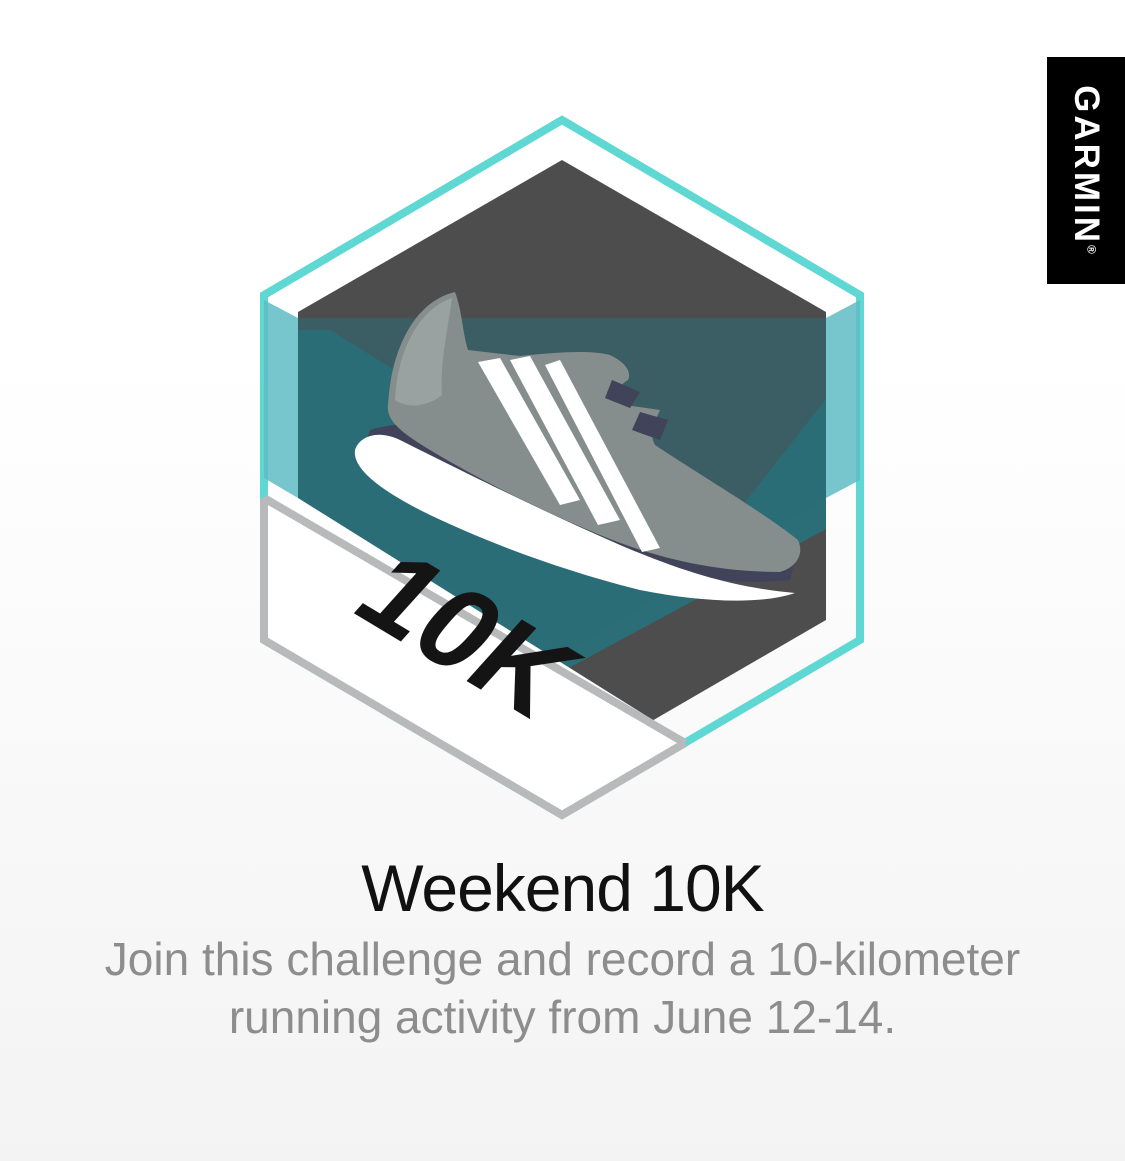 The width and height of the screenshot is (1125, 1161). What do you see at coordinates (562, 888) in the screenshot?
I see `challenge-title: Weekend 10K` at bounding box center [562, 888].